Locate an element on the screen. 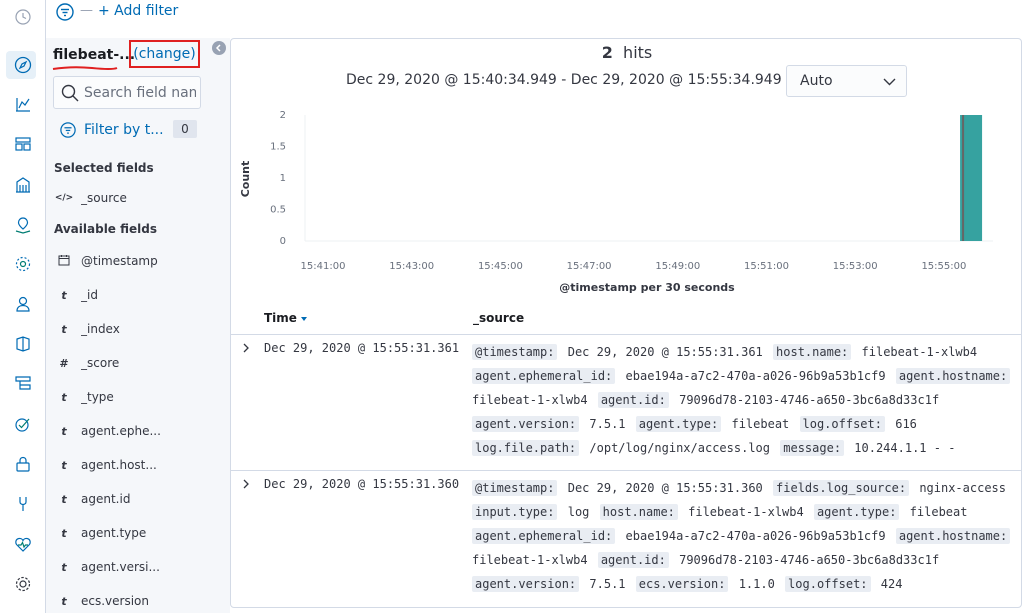 The width and height of the screenshot is (1025, 613). source-field-value: ebae194a-a7c2-470a-a026-96b9a53b1cf9 is located at coordinates (755, 536).